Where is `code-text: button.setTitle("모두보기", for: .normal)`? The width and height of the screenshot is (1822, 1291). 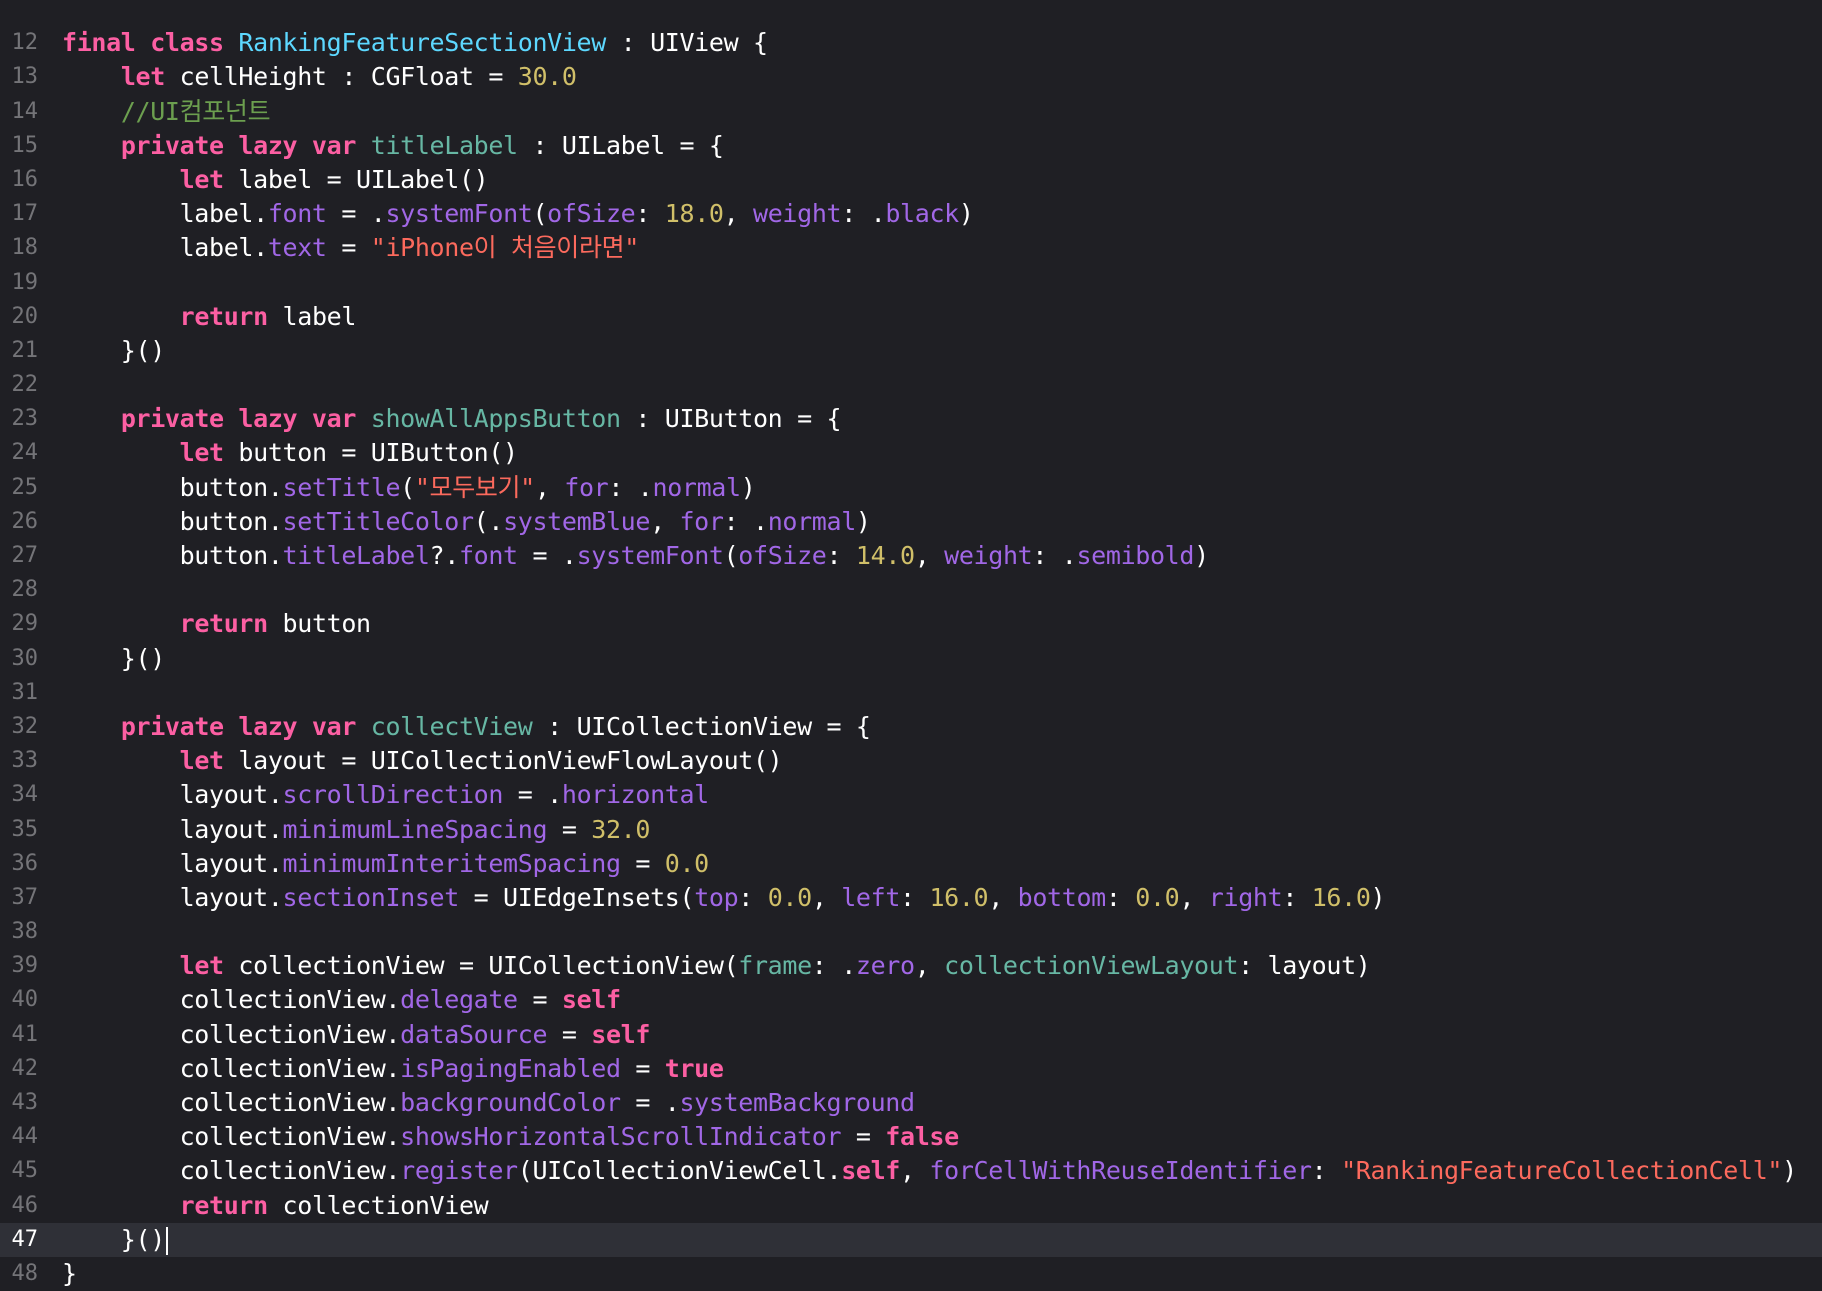
code-text: button.setTitle("모두보기", for: .normal) is located at coordinates (409, 488).